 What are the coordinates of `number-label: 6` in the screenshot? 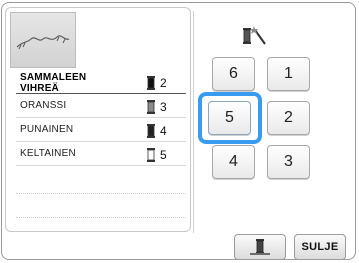 It's located at (233, 73).